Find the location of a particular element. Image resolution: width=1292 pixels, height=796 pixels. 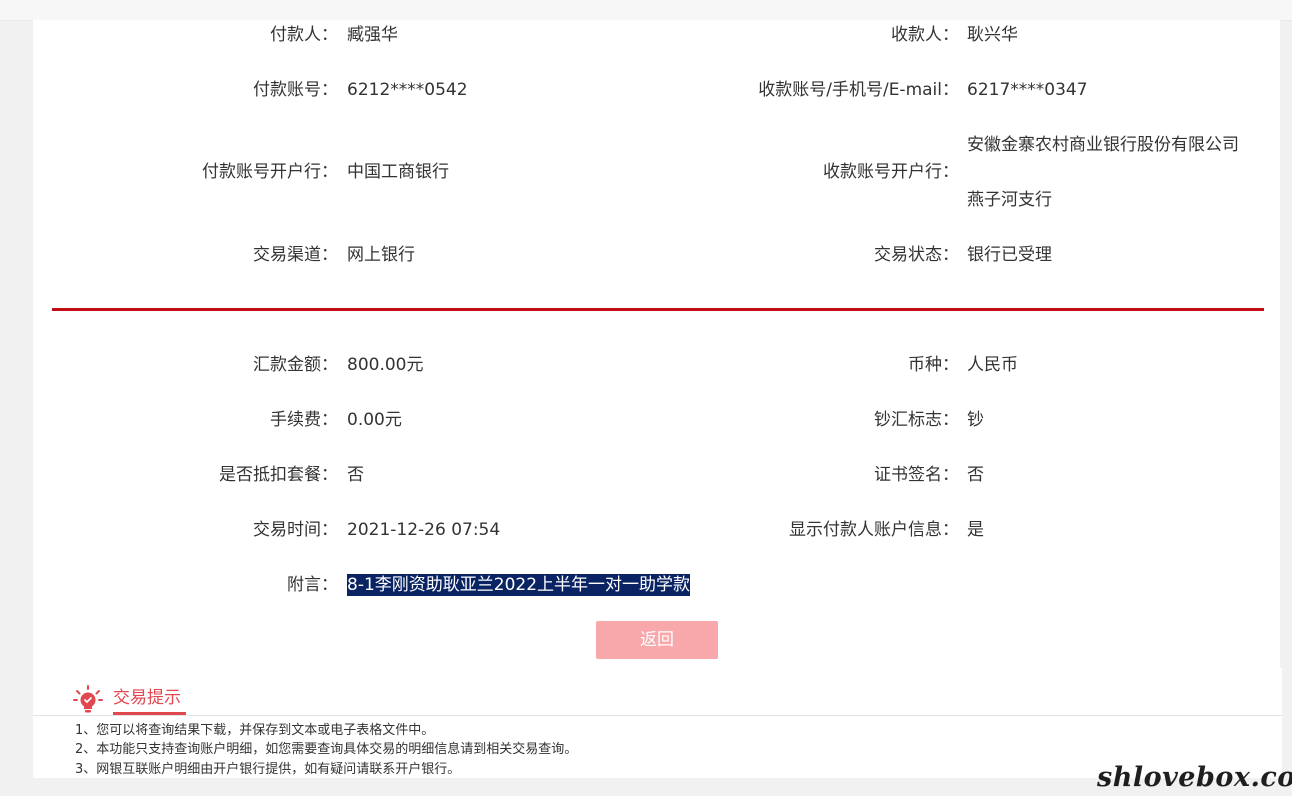

fee-label: 手续费： is located at coordinates (304, 420).